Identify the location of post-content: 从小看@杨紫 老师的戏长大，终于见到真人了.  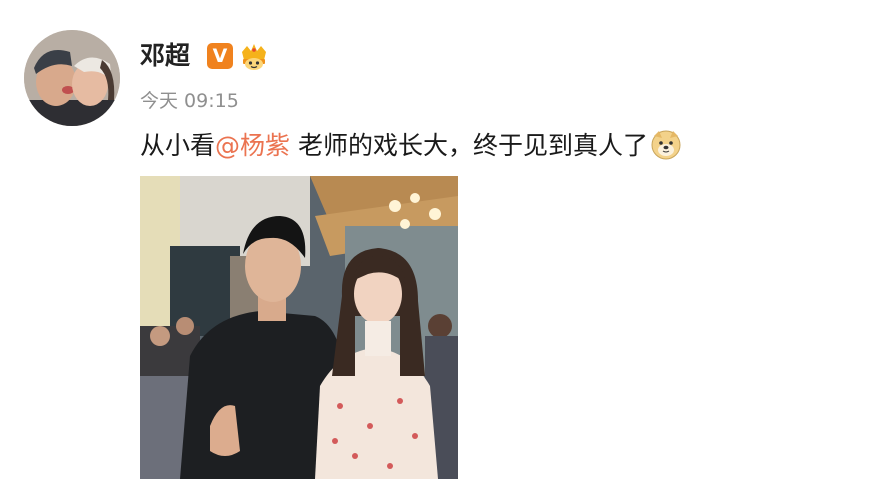
(411, 145).